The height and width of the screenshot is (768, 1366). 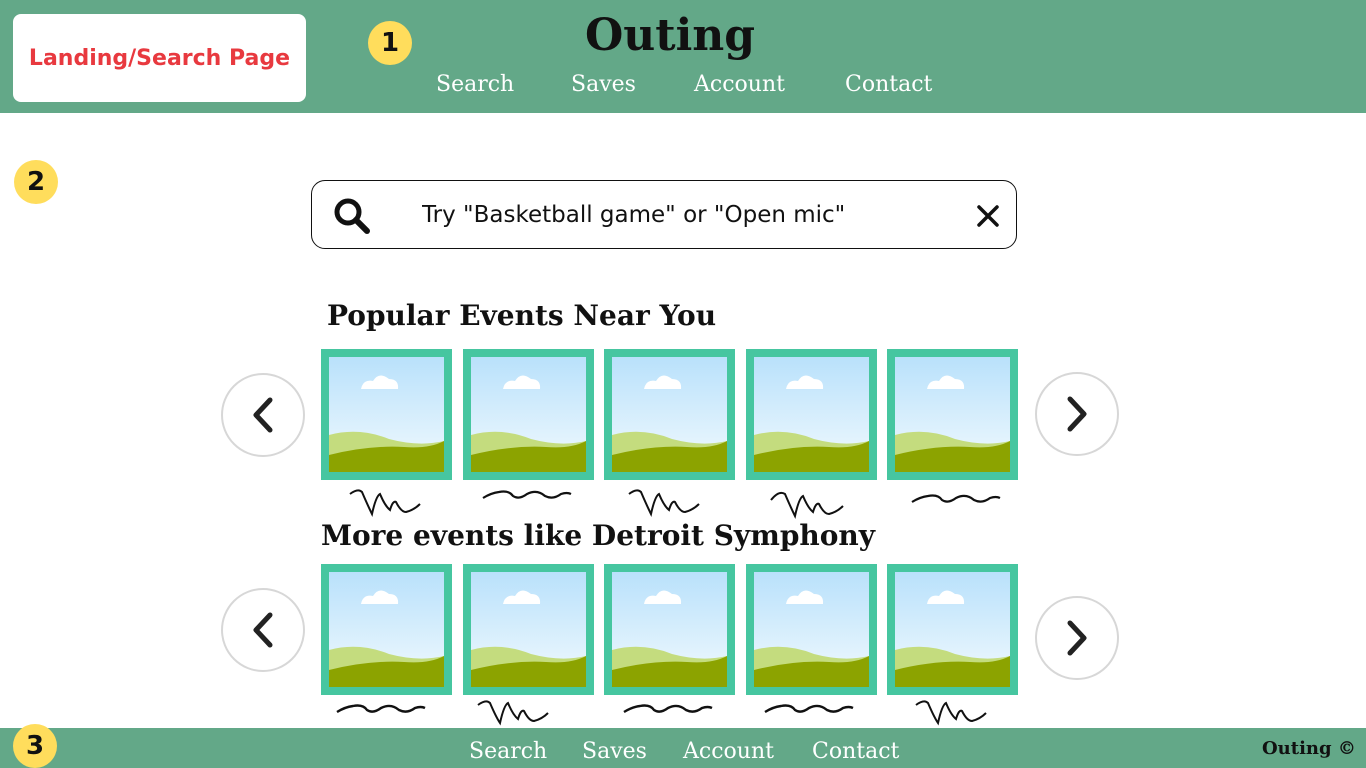 I want to click on section-title-popular: Popular Events Near You, so click(x=522, y=315).